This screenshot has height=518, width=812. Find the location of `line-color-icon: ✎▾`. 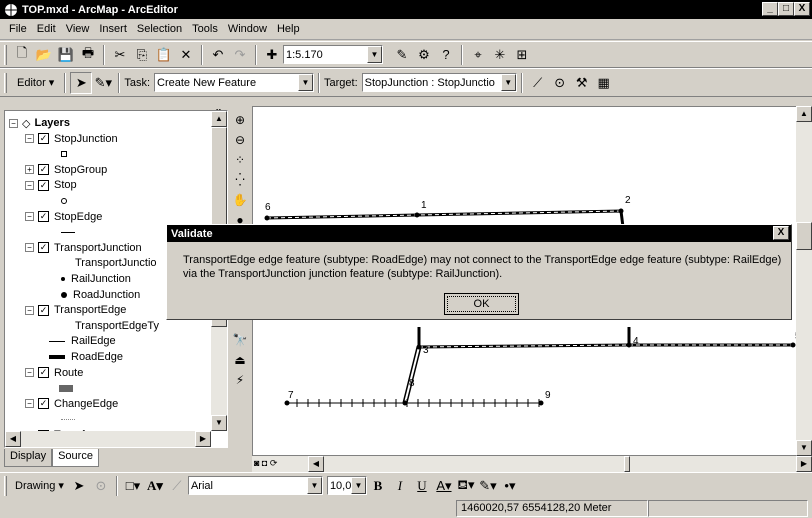

line-color-icon: ✎▾ is located at coordinates (488, 486).